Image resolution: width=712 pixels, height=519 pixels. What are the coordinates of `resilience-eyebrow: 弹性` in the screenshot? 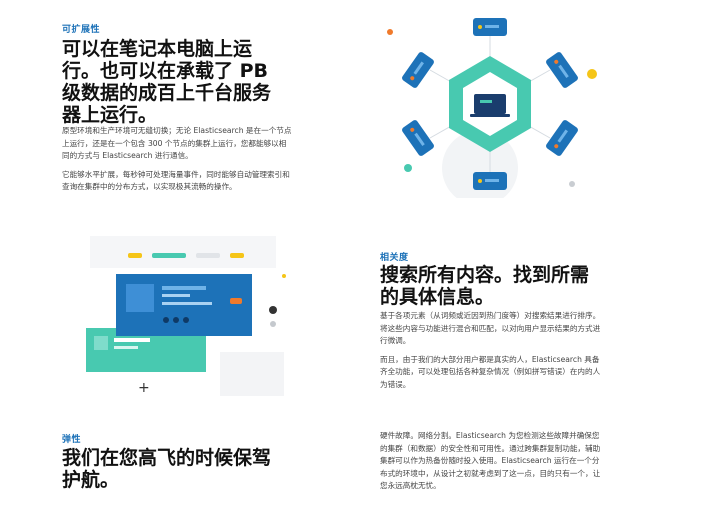 It's located at (72, 440).